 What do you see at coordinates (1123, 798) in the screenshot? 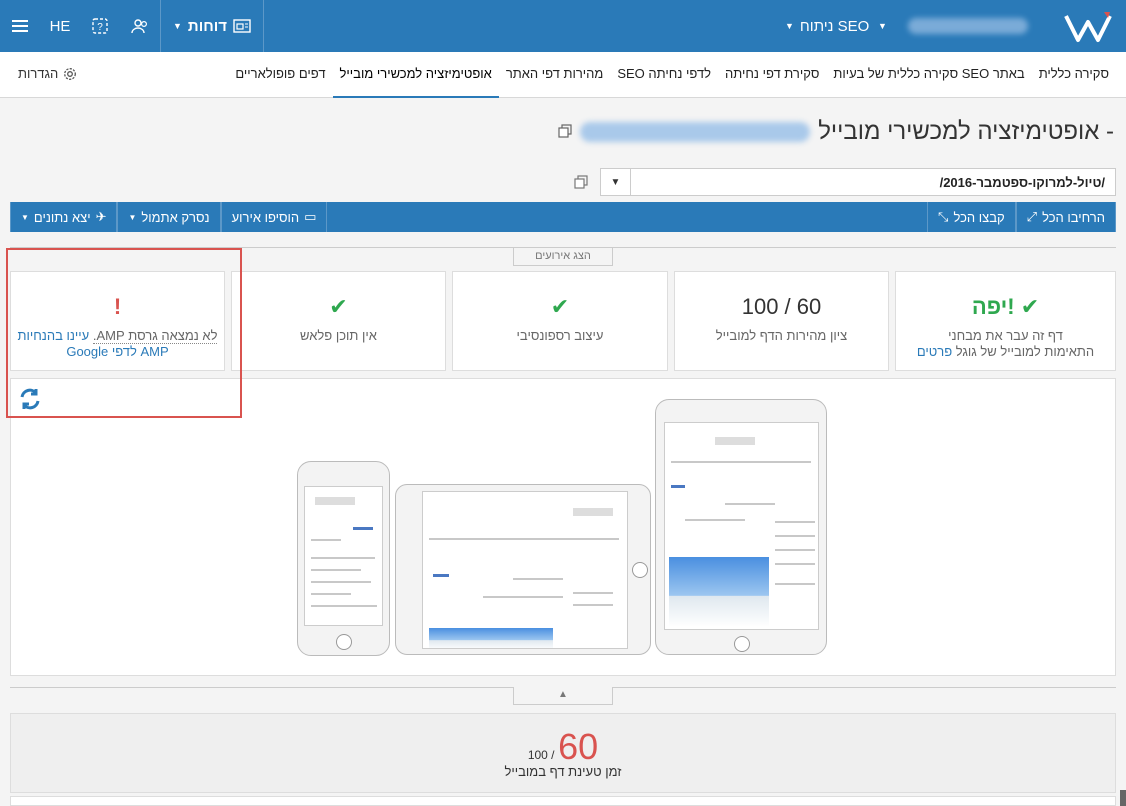
I see `scrollbar-thumb` at bounding box center [1123, 798].